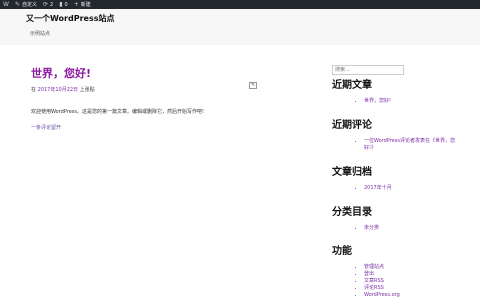 This screenshot has height=300, width=480. Describe the element at coordinates (382, 281) in the screenshot. I see `meta-link-posts-rss: 文章RSS` at that location.